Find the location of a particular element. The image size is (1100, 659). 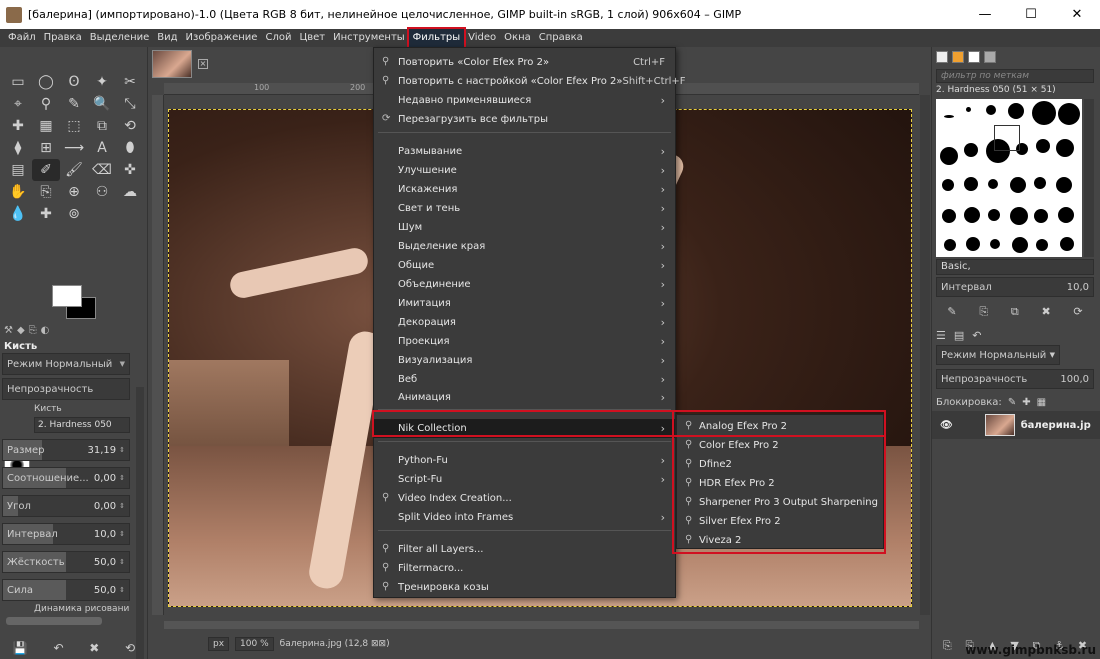

tool-button: ✐ is located at coordinates (46, 170).